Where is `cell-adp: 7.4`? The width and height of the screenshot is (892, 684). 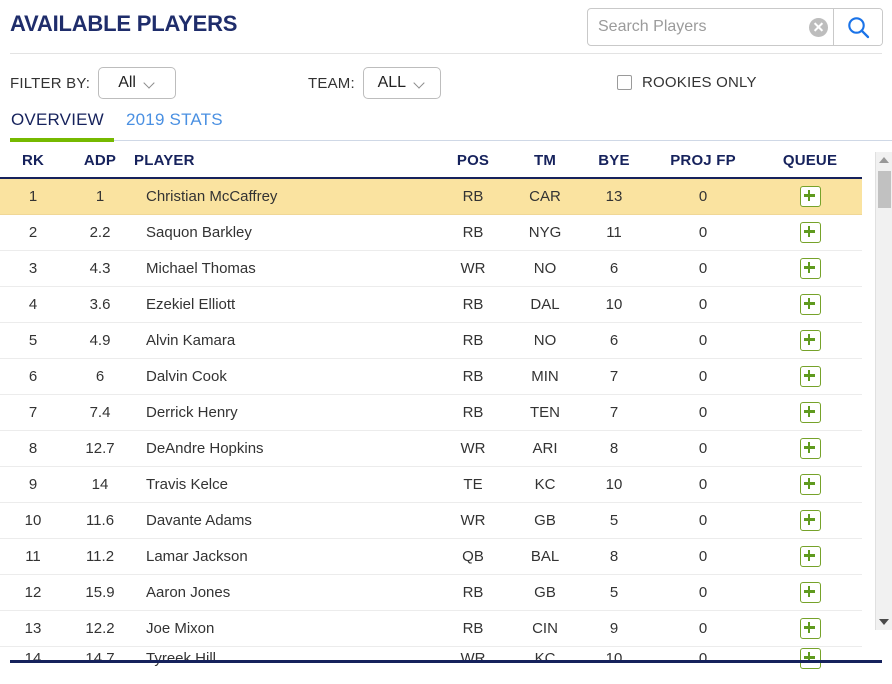
cell-adp: 7.4 is located at coordinates (100, 412).